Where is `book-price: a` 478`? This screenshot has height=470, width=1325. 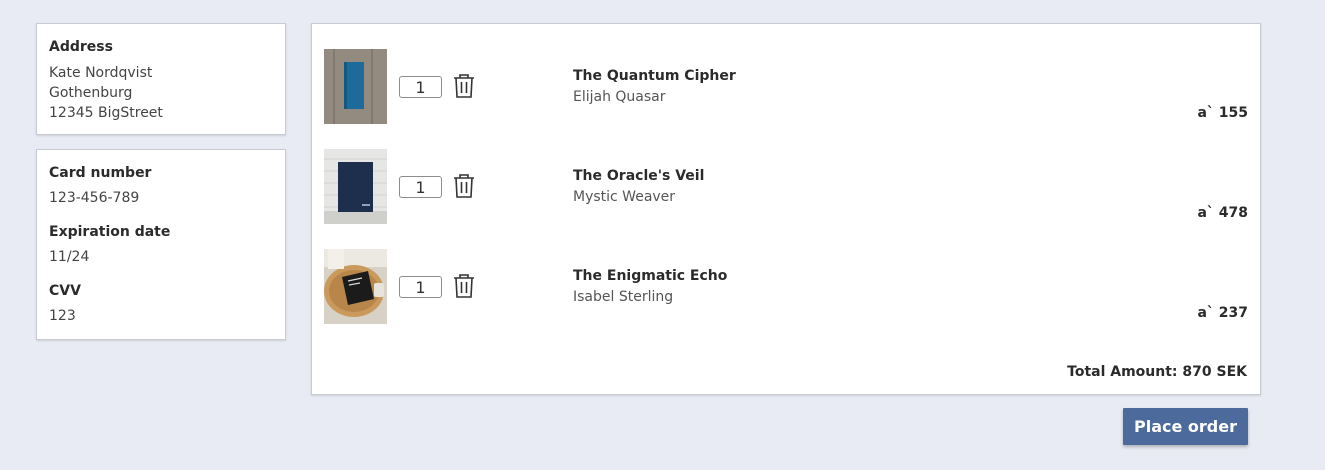 book-price: a` 478 is located at coordinates (1222, 213).